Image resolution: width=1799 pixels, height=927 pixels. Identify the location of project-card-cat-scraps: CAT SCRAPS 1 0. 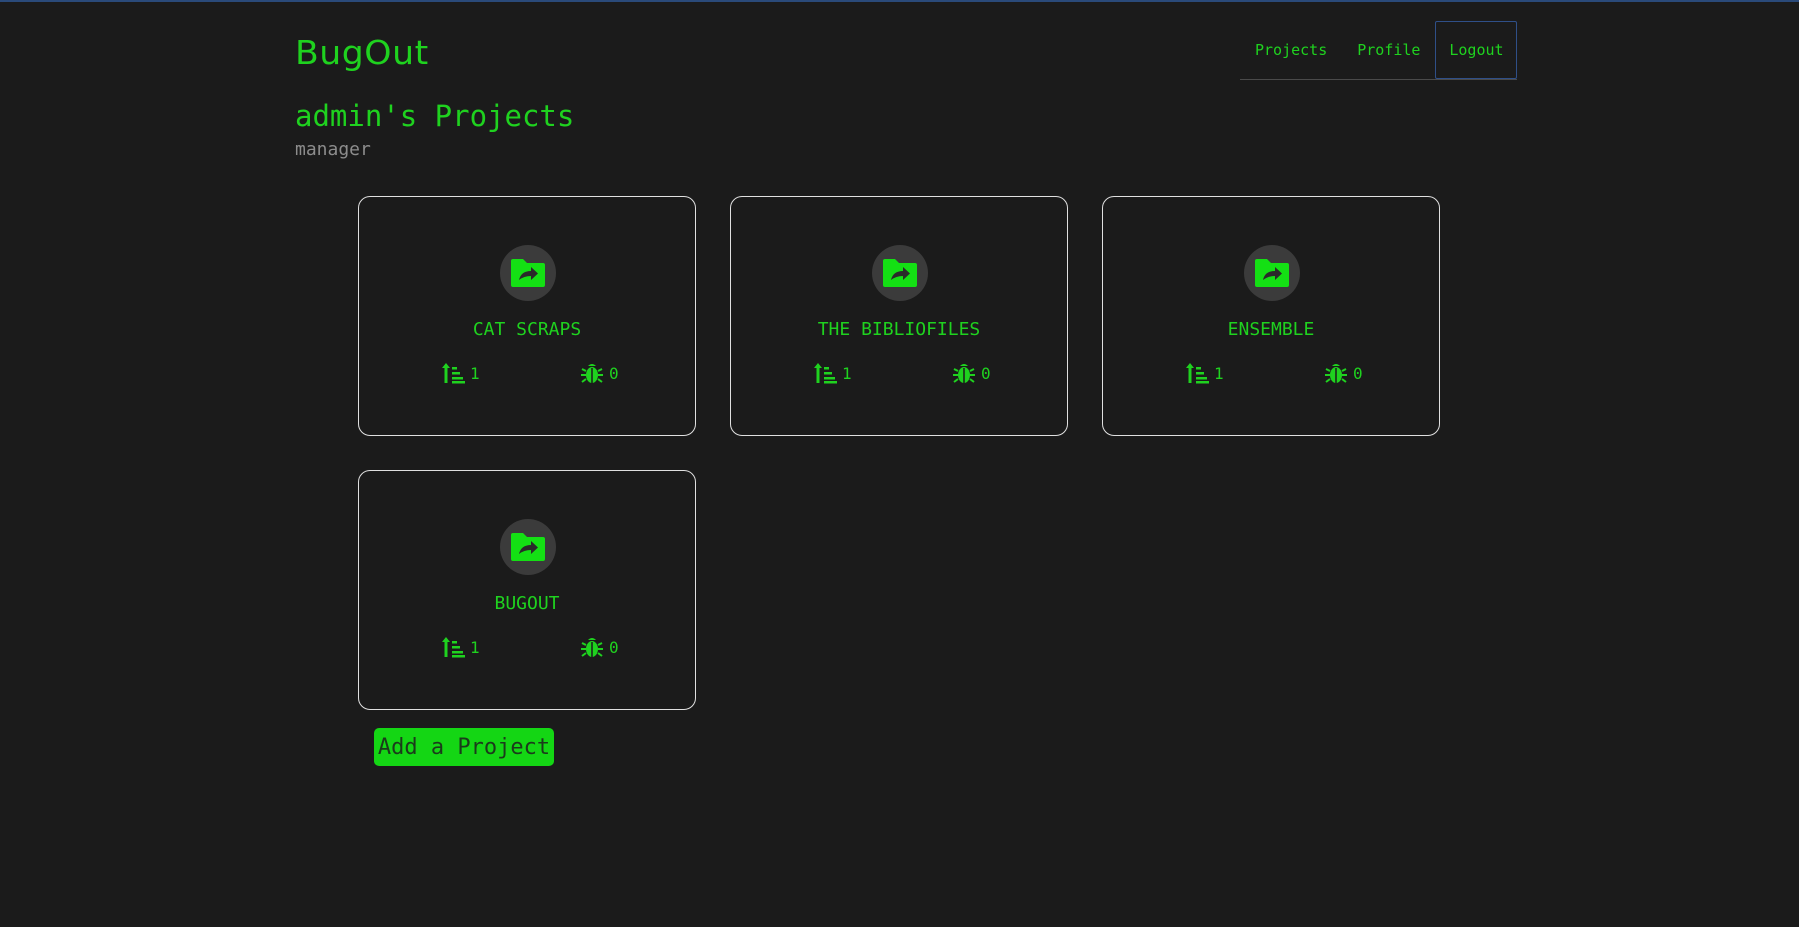
(527, 316).